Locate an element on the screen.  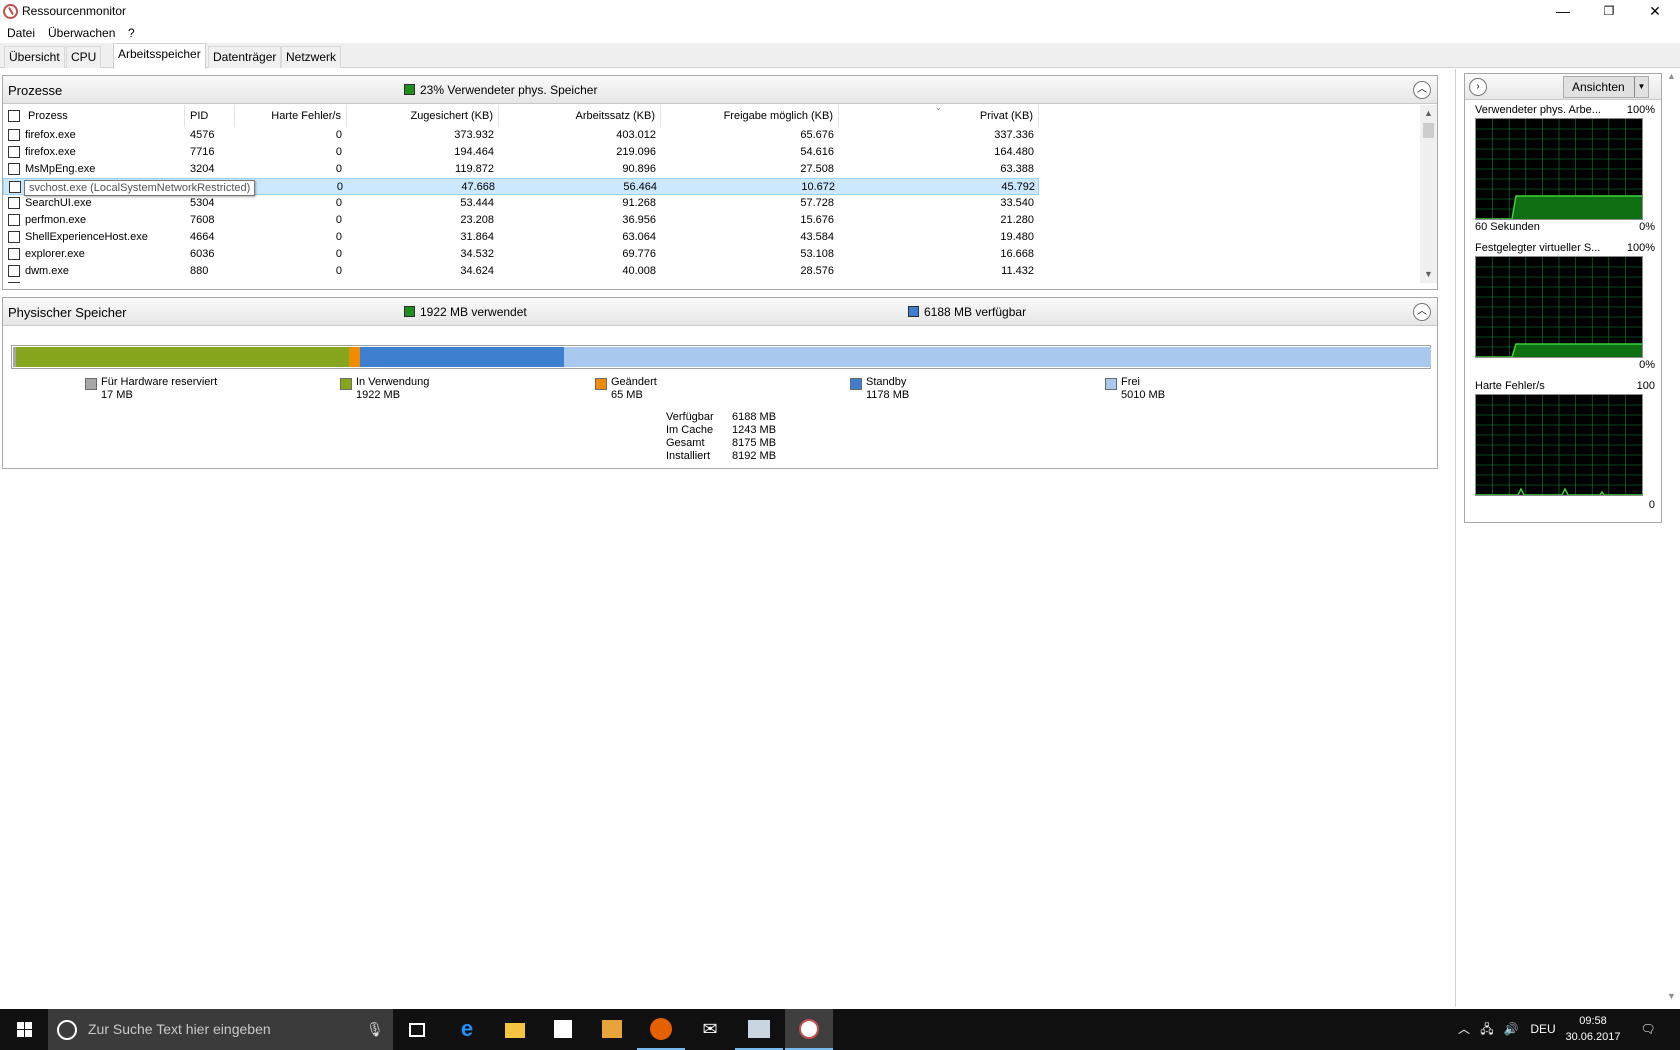
volume-icon: 🔊 is located at coordinates (1511, 1029).